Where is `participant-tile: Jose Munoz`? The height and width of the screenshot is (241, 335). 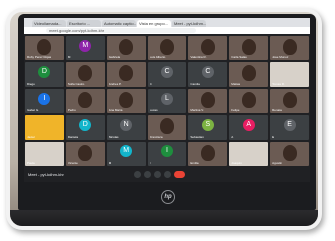
participant-tile: Jose Munoz is located at coordinates (289, 48).